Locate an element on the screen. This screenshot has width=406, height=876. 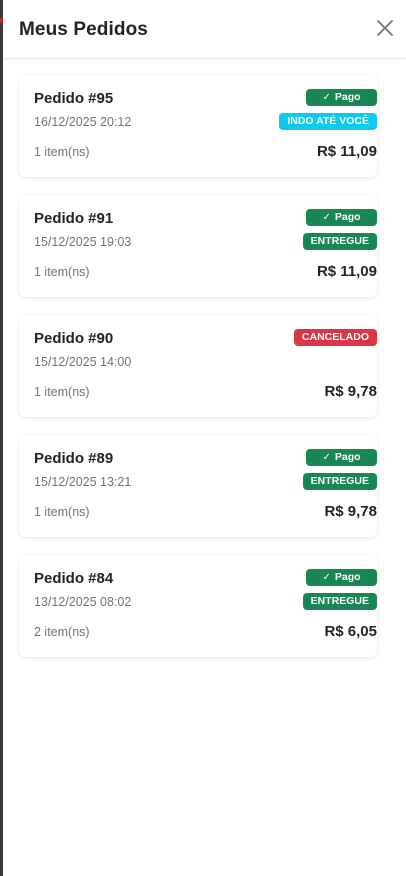
panel-header: Meus Pedidos is located at coordinates (204, 29).